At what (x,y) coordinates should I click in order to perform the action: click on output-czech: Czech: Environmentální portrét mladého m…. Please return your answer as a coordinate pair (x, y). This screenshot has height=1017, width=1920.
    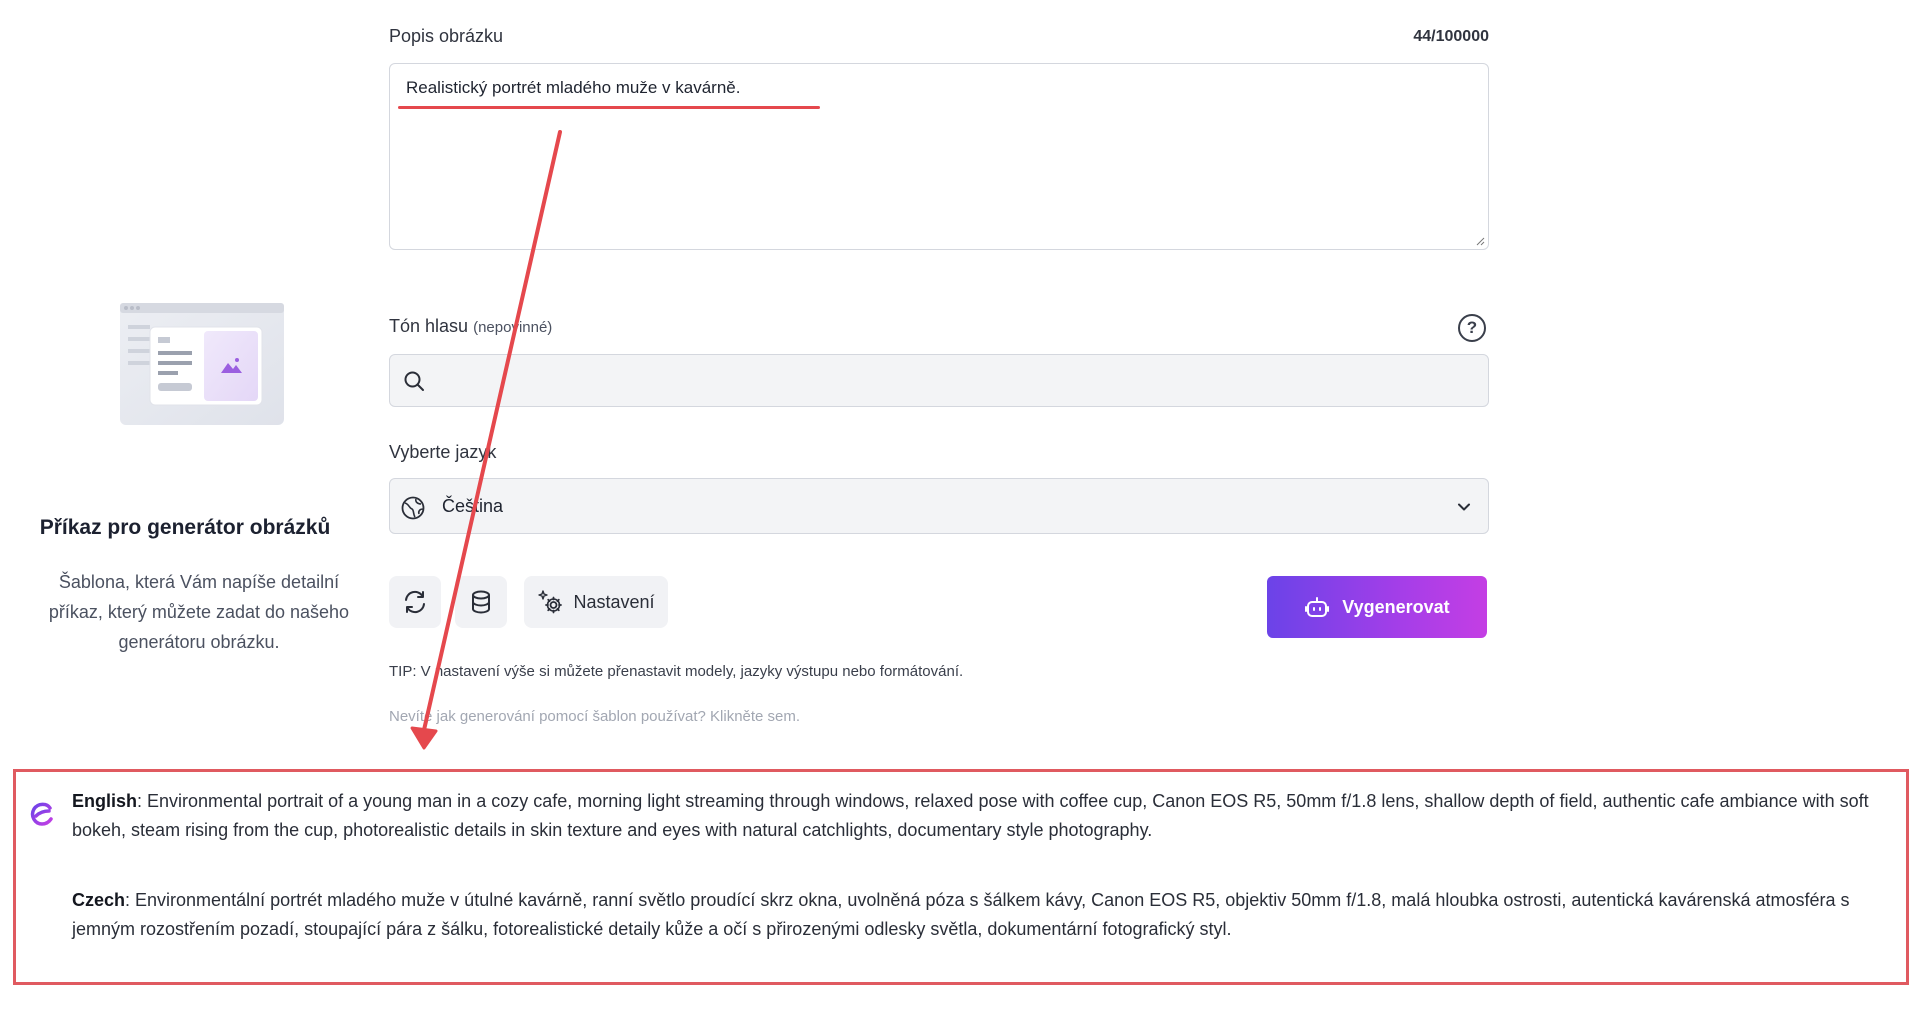
    Looking at the image, I should click on (982, 915).